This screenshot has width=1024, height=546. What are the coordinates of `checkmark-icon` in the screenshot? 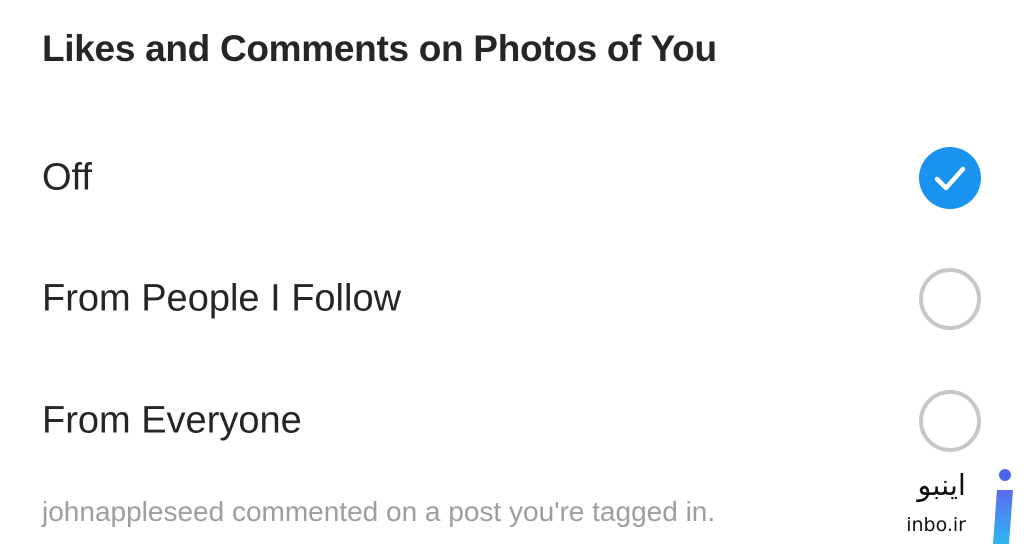 It's located at (950, 178).